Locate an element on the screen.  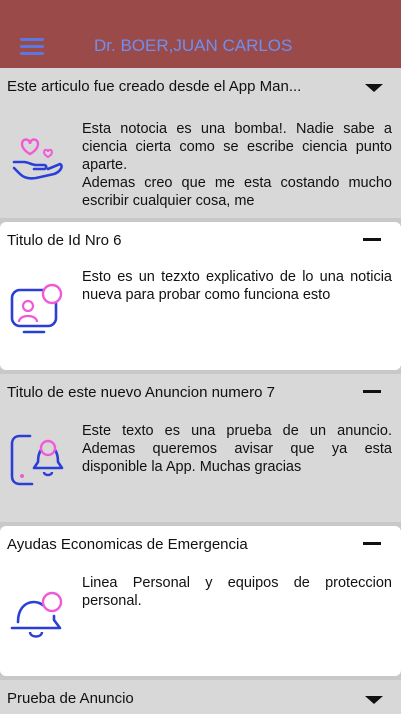
user-monitor-icon is located at coordinates (36, 308).